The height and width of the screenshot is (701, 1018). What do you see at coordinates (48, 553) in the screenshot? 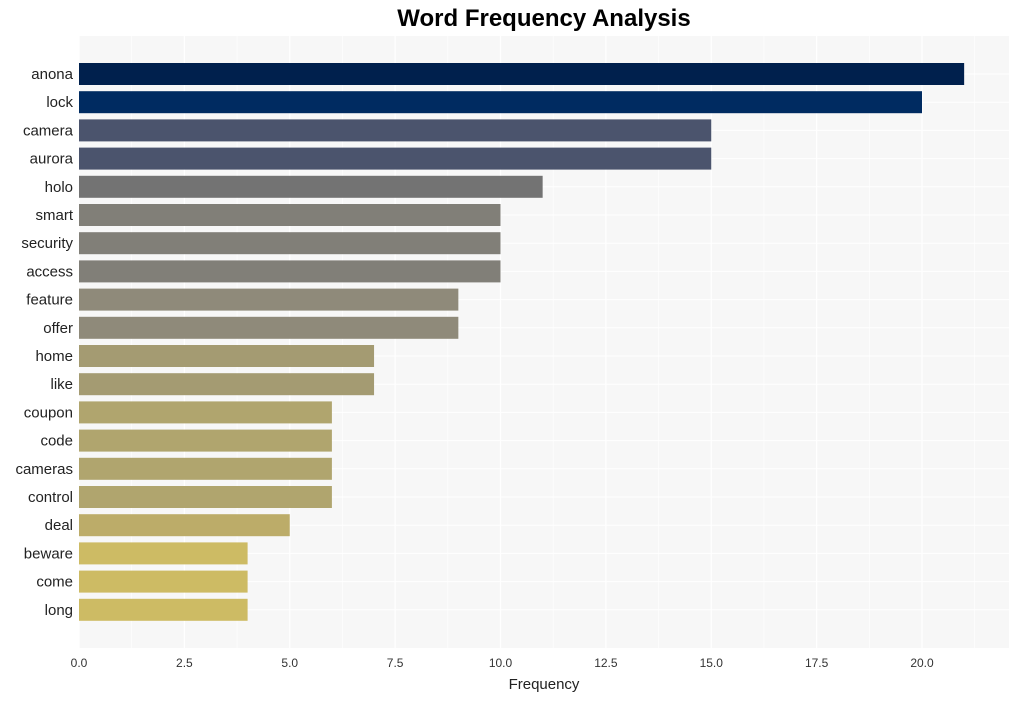
I see `y-tick-label: beware` at bounding box center [48, 553].